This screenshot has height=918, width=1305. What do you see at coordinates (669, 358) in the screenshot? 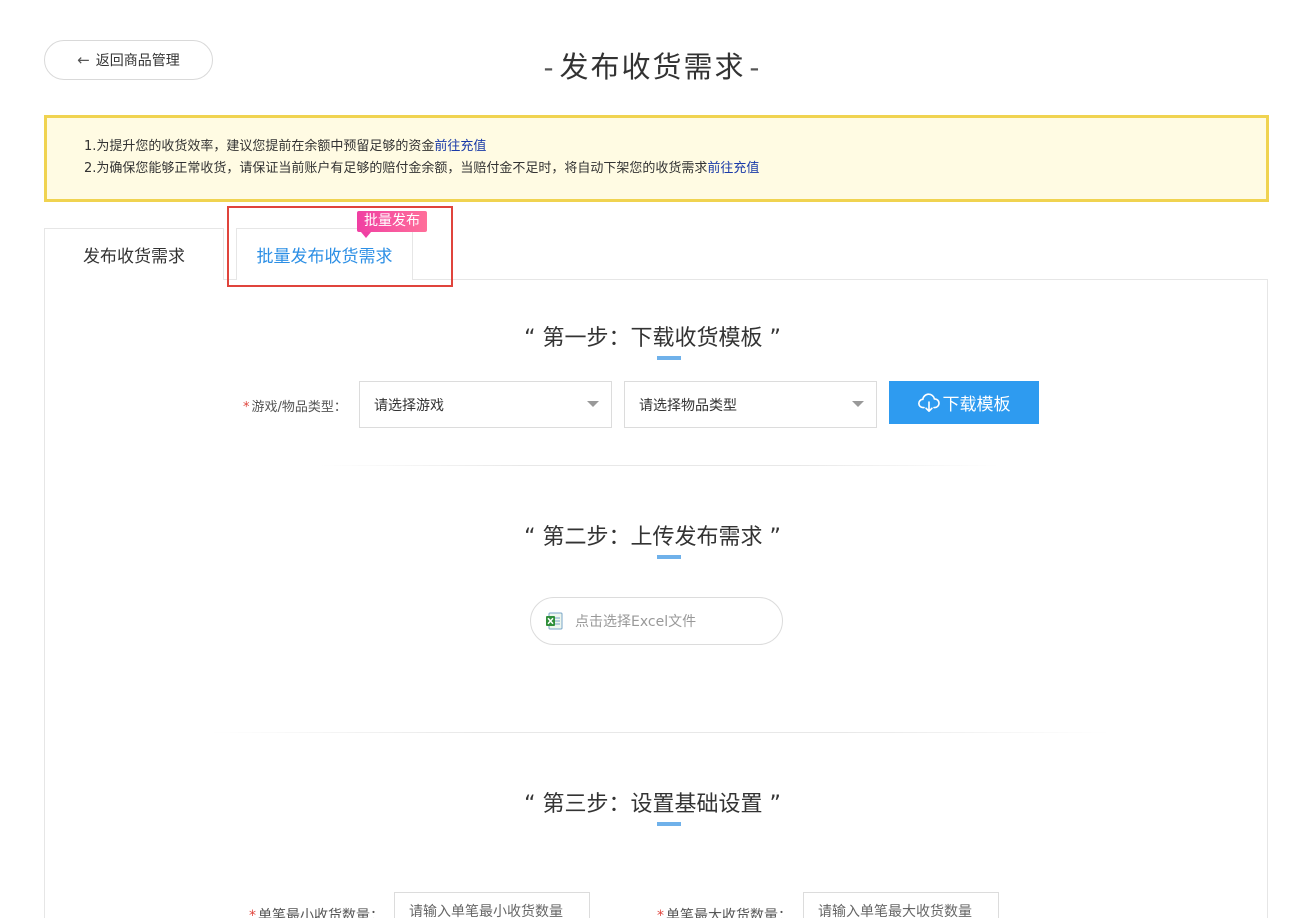
I see `step1-underline` at bounding box center [669, 358].